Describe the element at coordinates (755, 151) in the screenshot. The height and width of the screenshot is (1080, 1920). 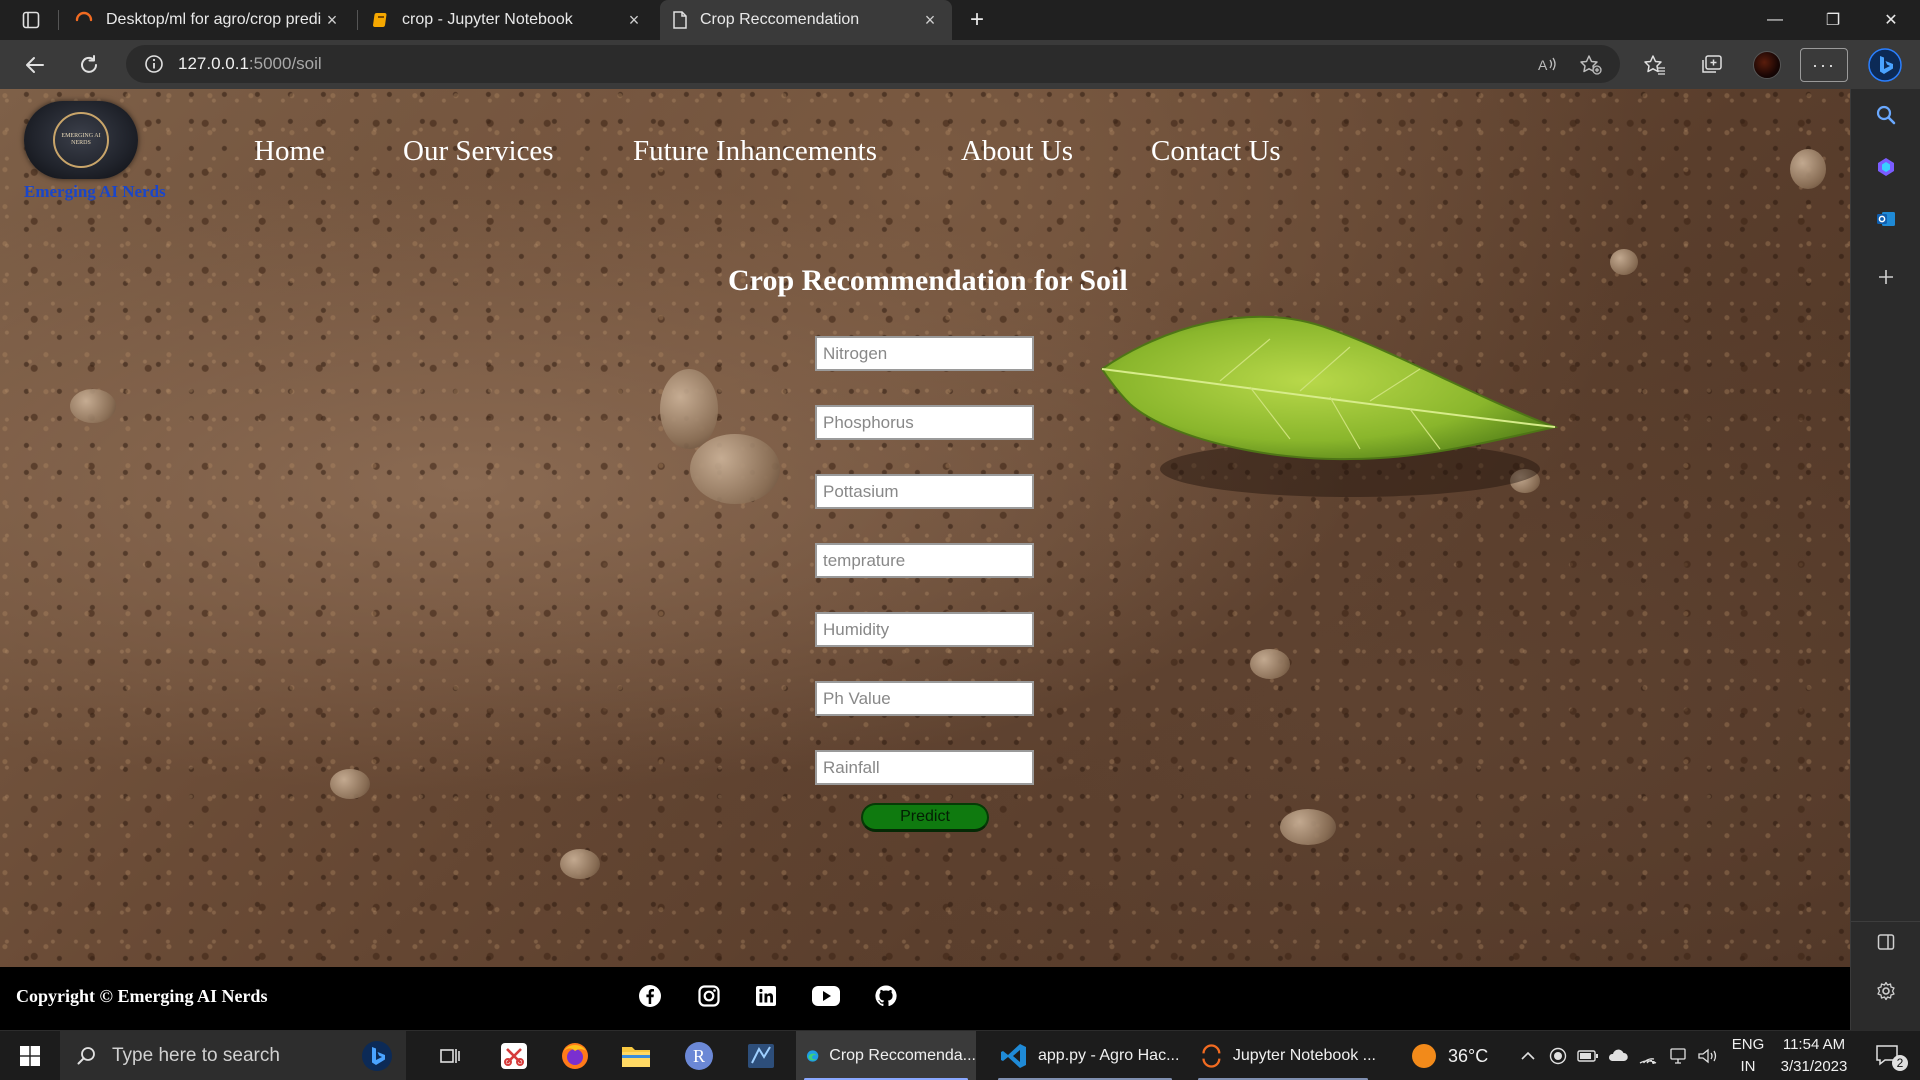
I see `nav-future-enhancements-link: Future Inhancements` at that location.